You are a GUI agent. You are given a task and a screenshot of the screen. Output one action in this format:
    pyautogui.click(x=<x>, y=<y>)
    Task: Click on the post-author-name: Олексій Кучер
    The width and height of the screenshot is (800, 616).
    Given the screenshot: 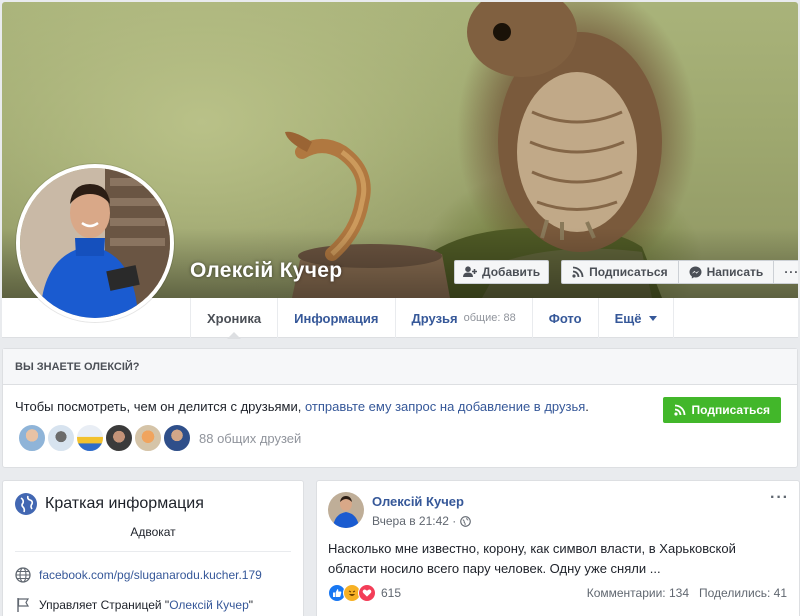 What is the action you would take?
    pyautogui.click(x=418, y=501)
    